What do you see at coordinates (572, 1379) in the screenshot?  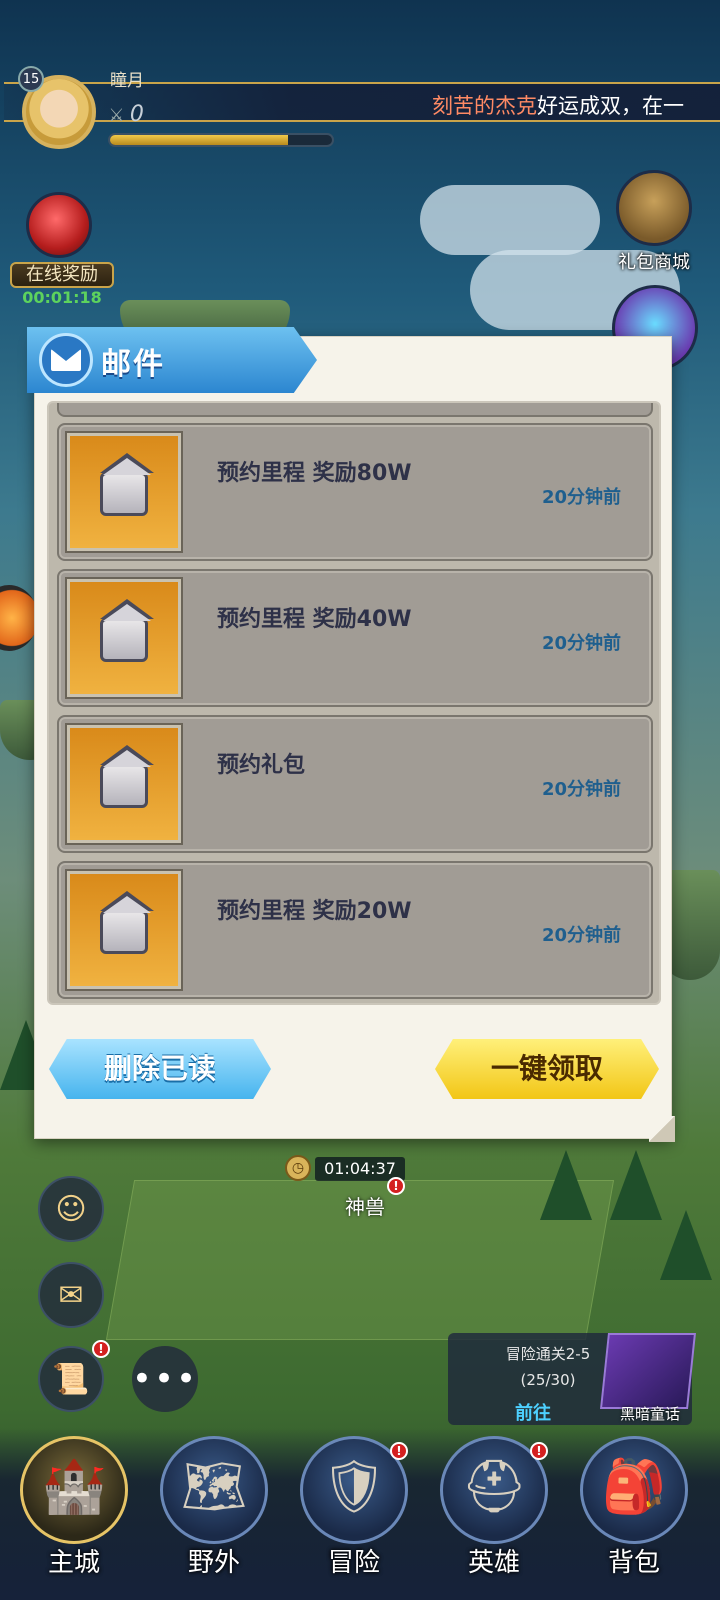 I see `quest-tracker: 冒险通关2-5 (25/30) 前往 黑暗童话` at bounding box center [572, 1379].